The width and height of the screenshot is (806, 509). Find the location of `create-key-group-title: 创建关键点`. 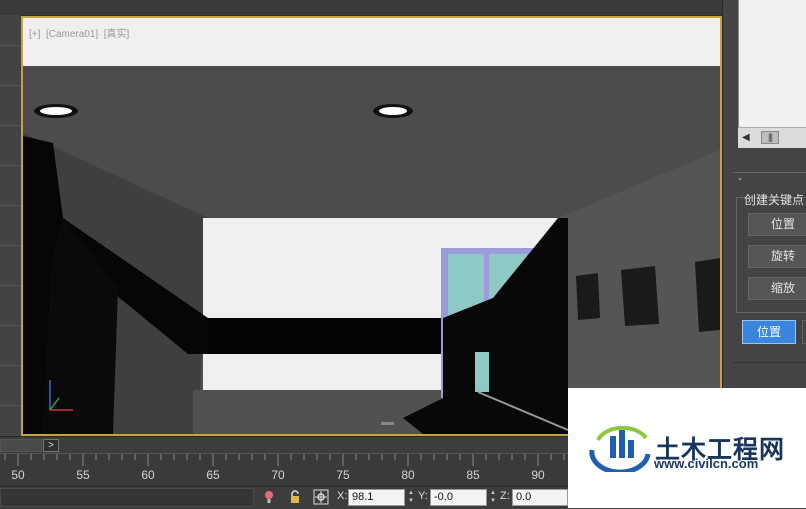

create-key-group-title: 创建关键点 is located at coordinates (774, 200).